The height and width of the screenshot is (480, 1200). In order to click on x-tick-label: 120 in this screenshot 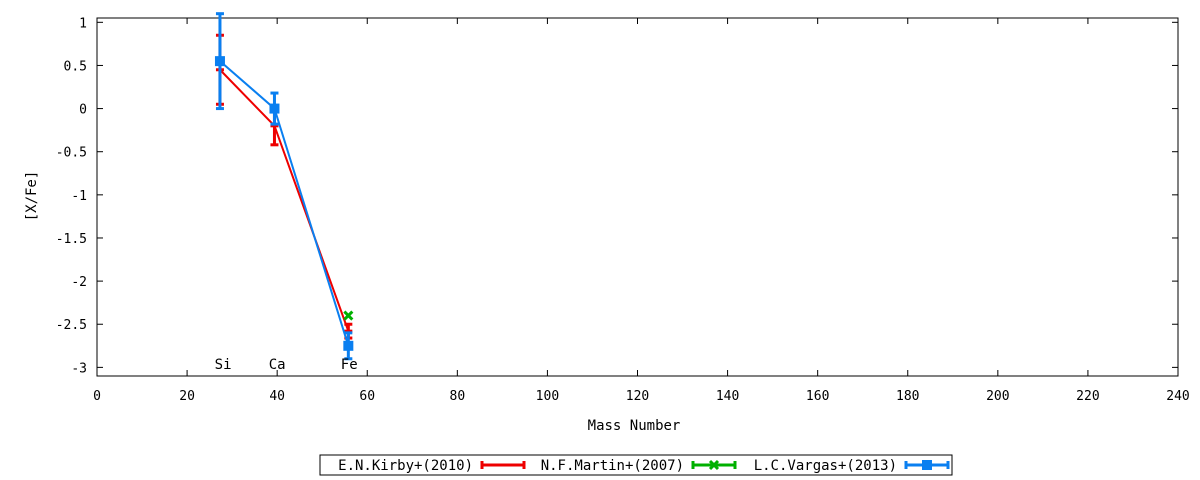, I will do `click(637, 396)`.